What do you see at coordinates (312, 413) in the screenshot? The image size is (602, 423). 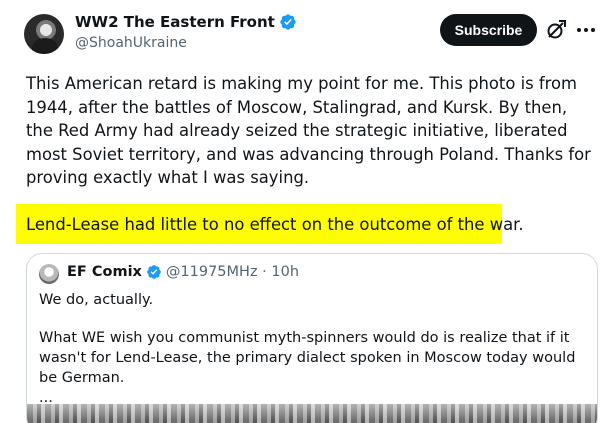 I see `quote-image` at bounding box center [312, 413].